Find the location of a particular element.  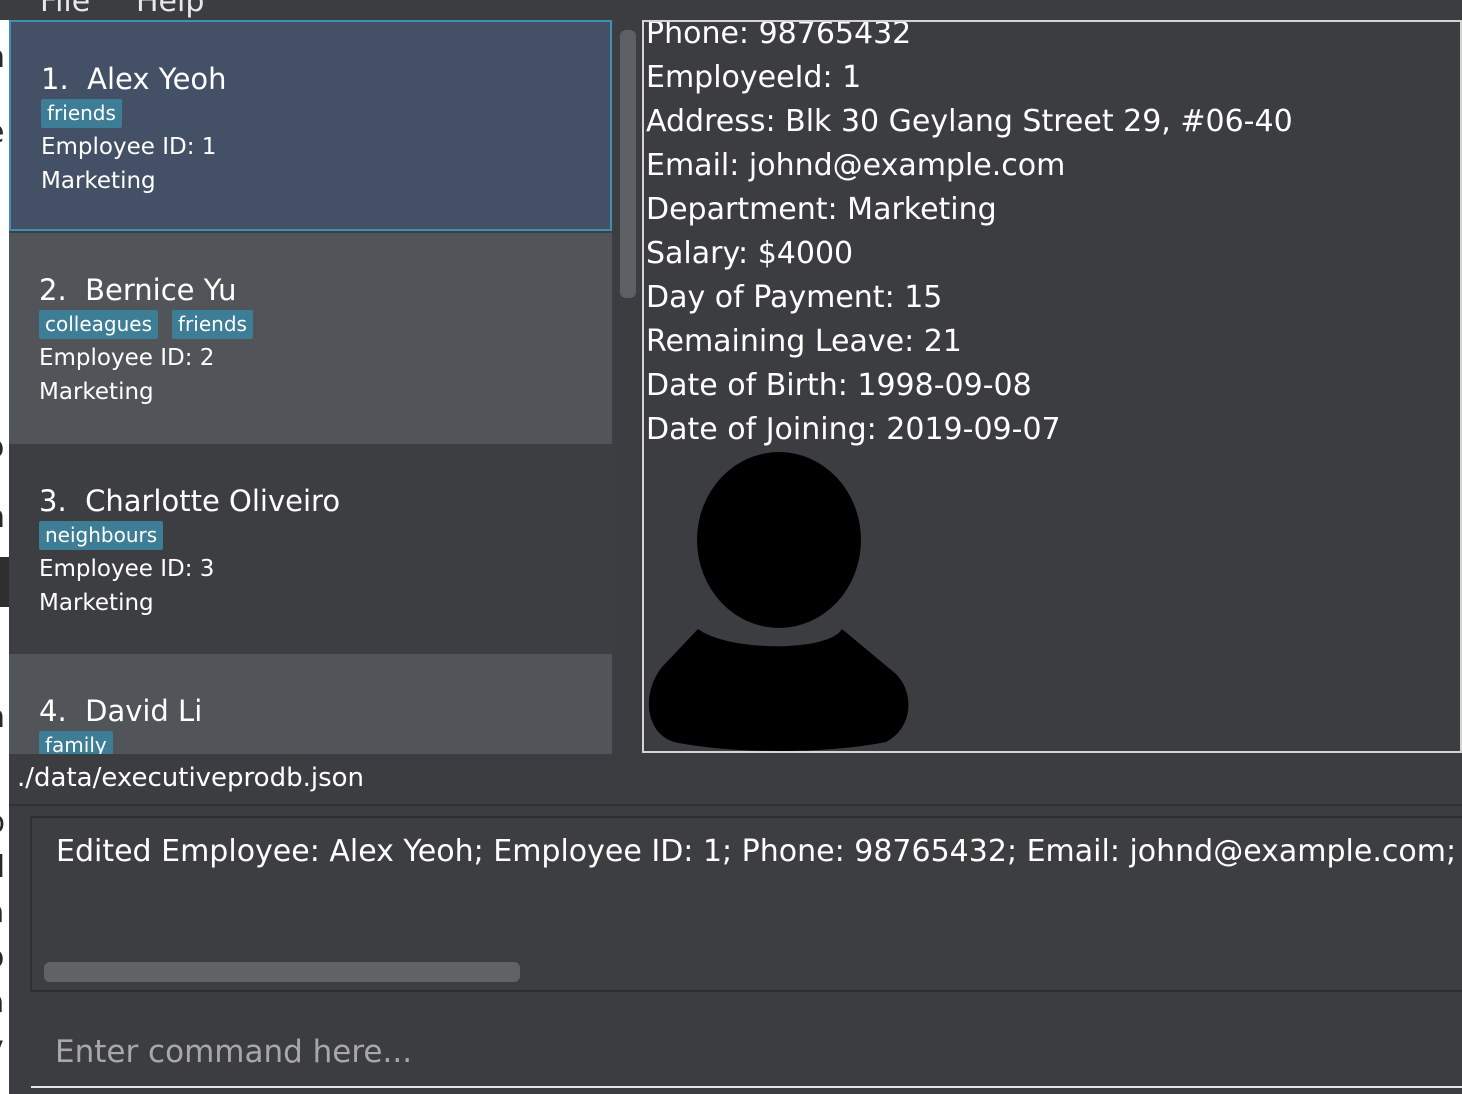

tag-list: colleagues friends is located at coordinates (146, 324).